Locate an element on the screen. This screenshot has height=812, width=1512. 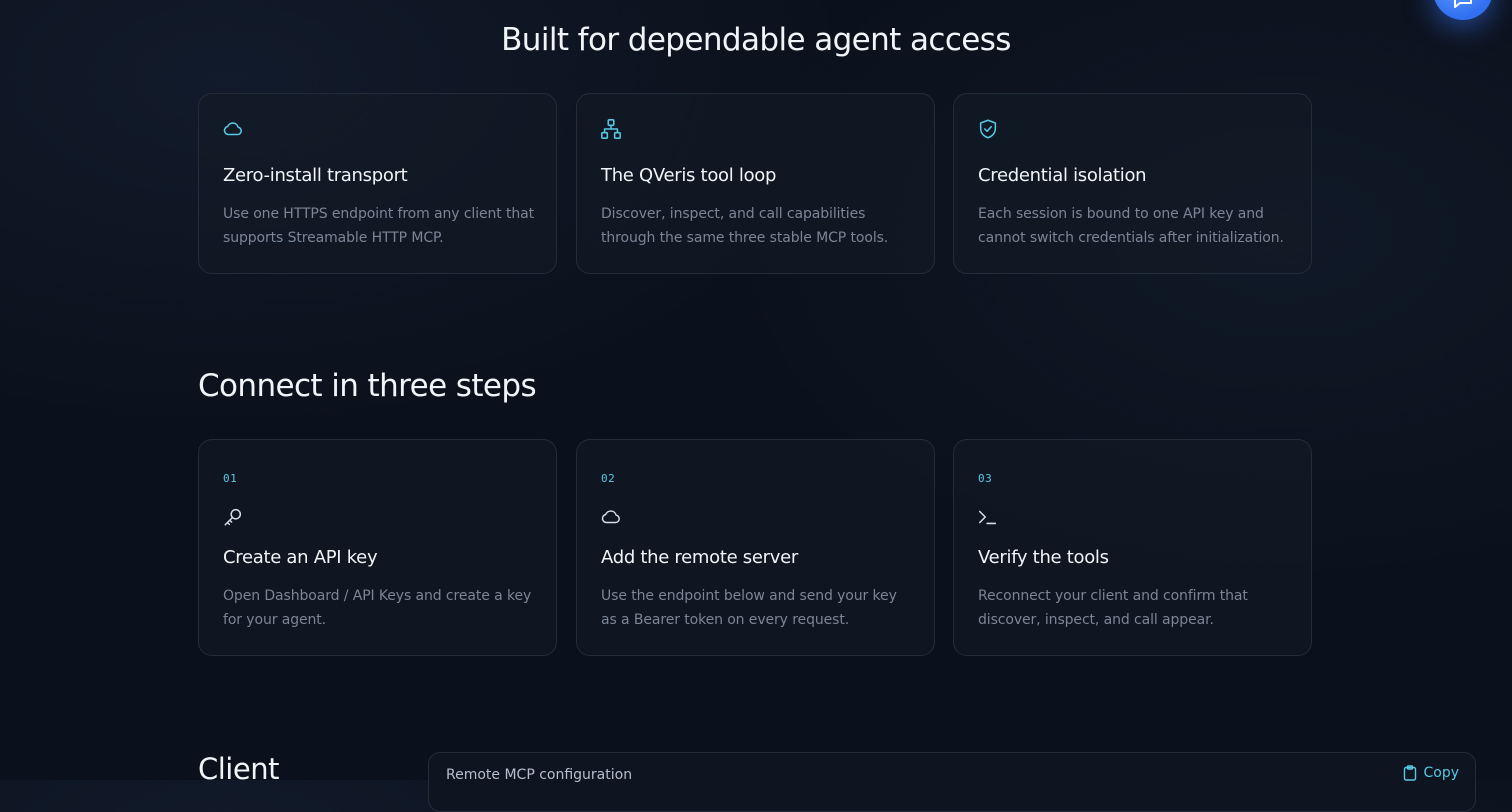
steps-section-title: Connect in three steps is located at coordinates (367, 386).